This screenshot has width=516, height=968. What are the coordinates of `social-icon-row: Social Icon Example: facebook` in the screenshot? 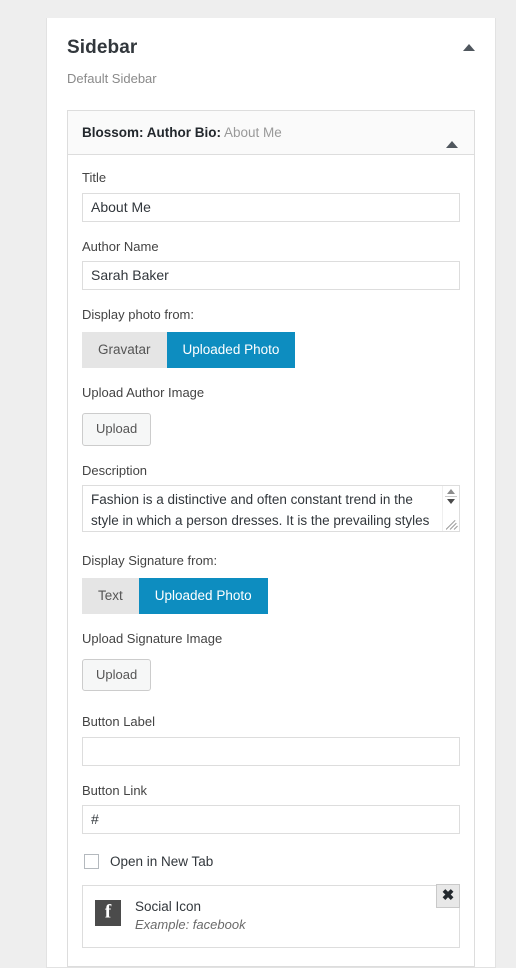 It's located at (271, 915).